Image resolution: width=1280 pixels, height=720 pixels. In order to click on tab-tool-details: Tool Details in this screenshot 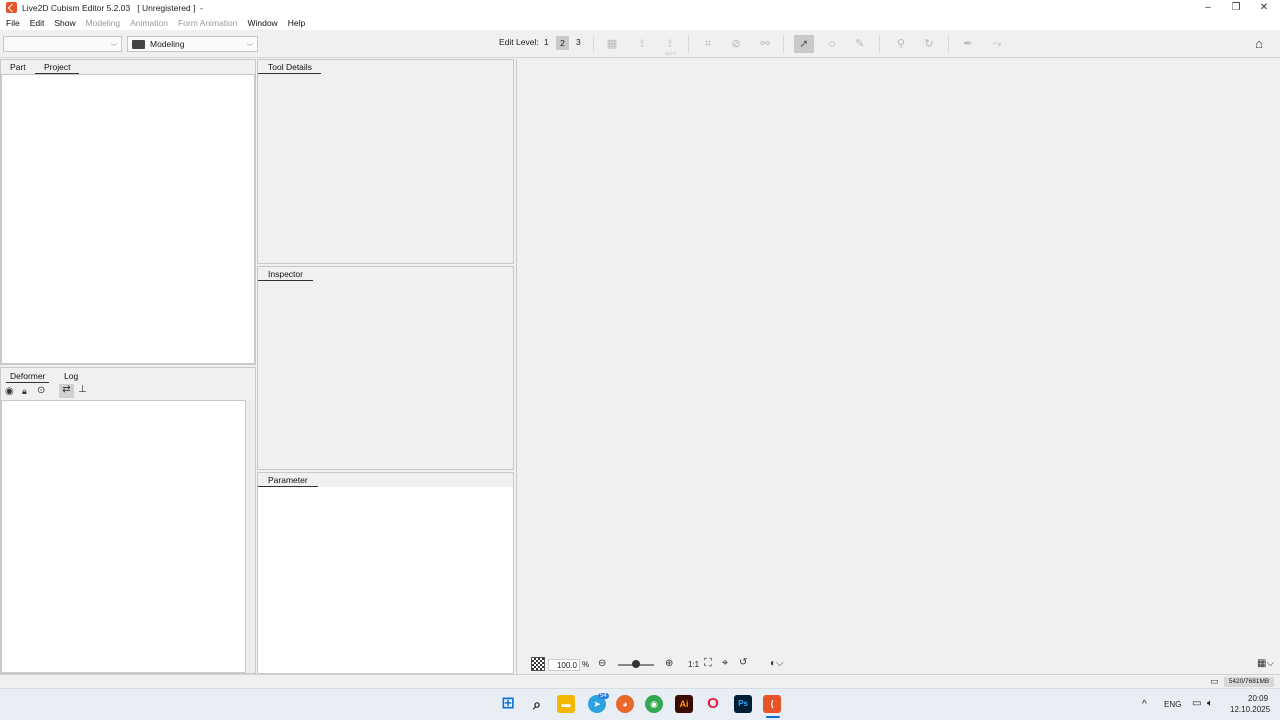, I will do `click(289, 68)`.